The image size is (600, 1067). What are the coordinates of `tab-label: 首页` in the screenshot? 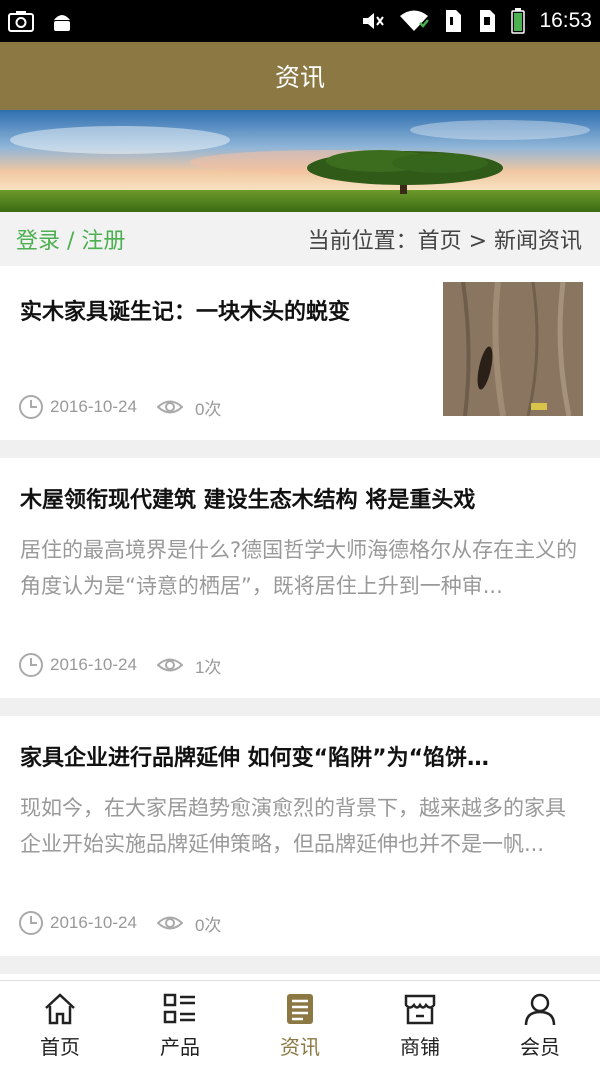 It's located at (60, 1047).